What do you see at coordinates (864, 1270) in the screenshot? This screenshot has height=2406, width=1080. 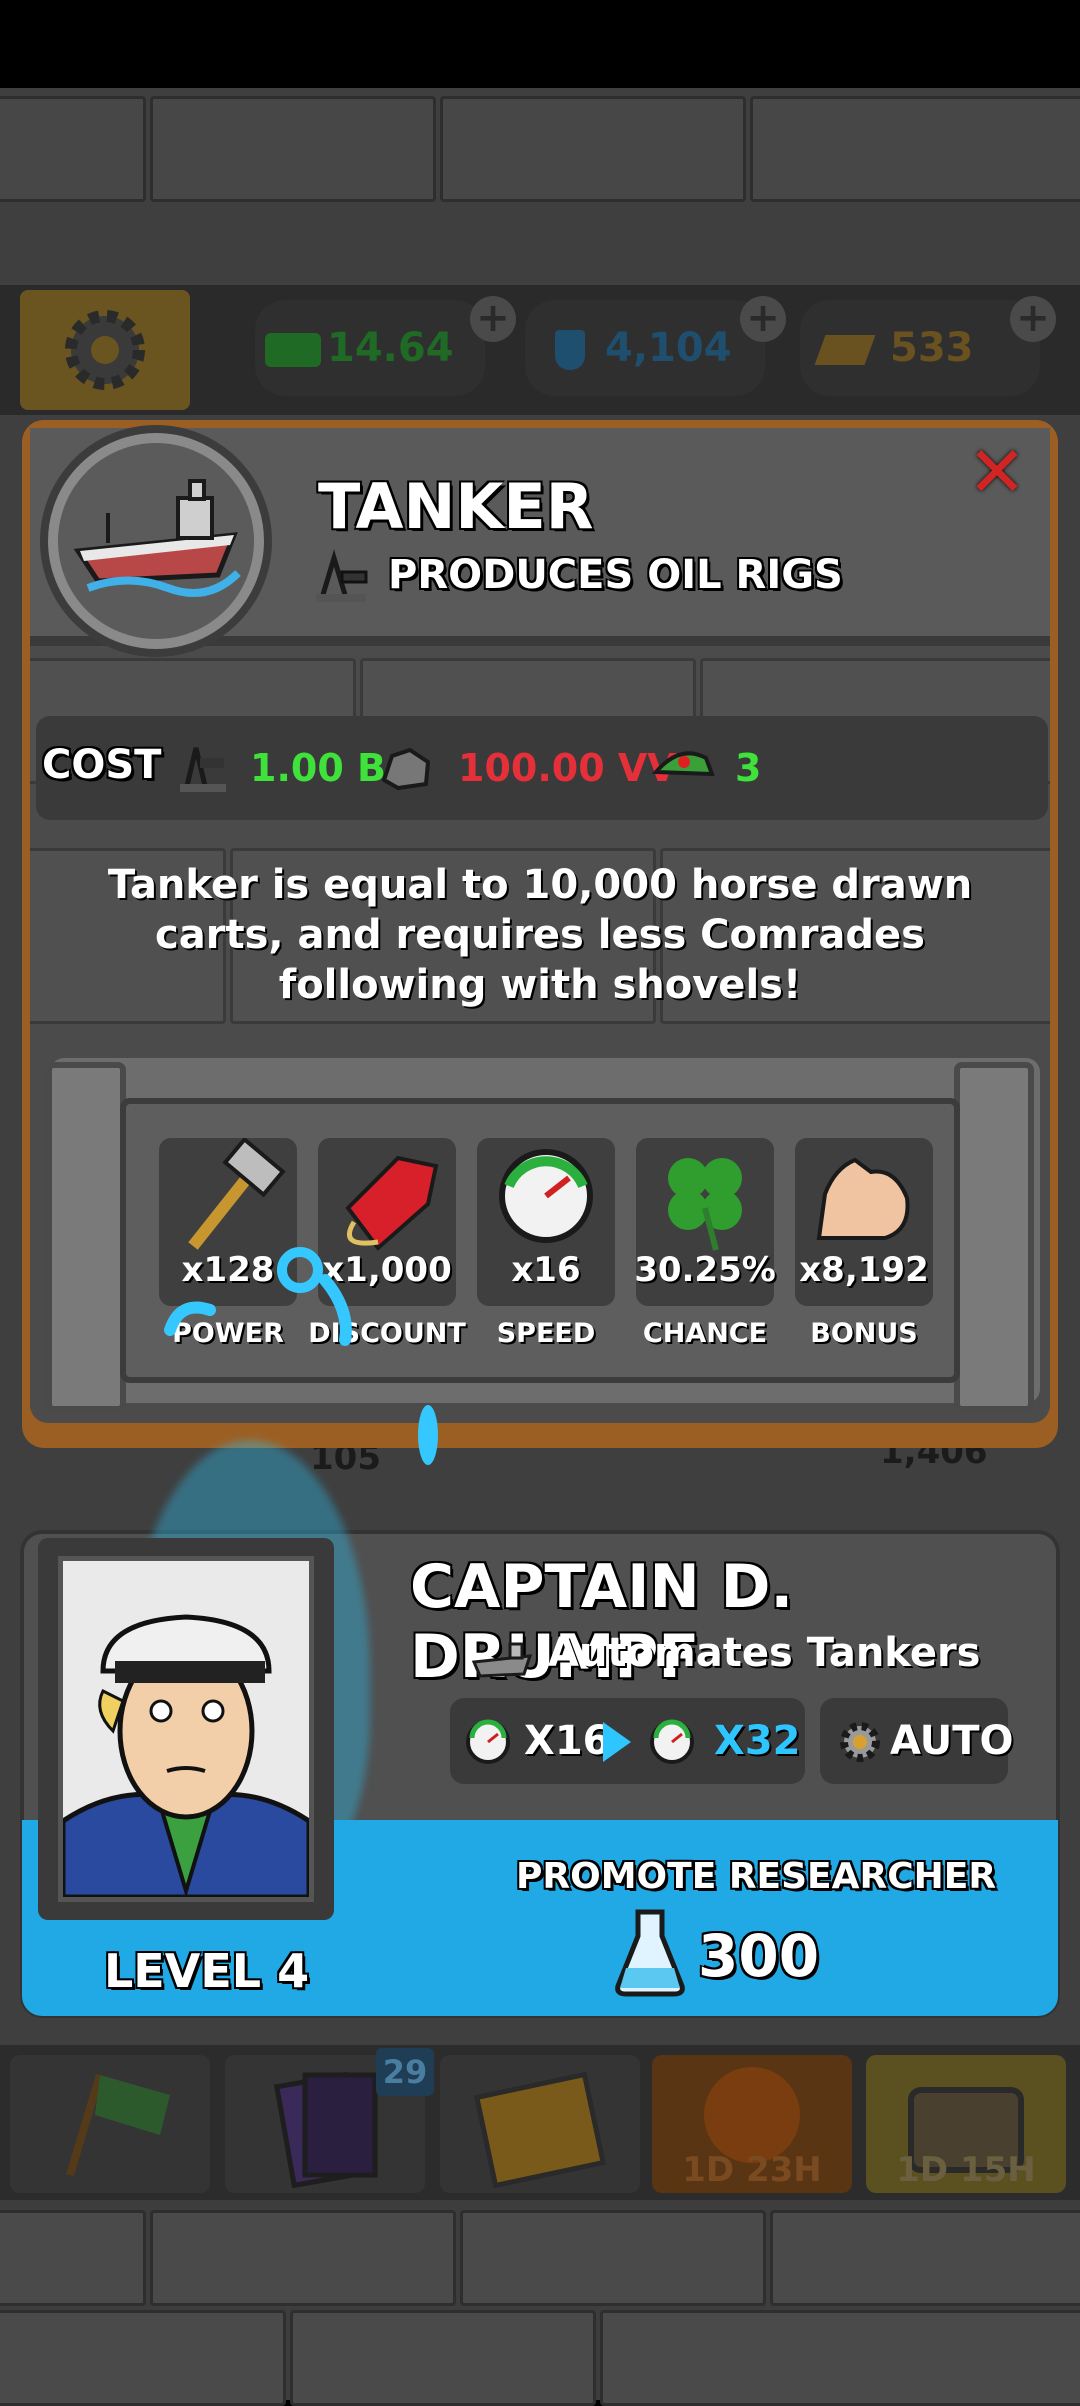 I see `stat-bonus-value: x8,192` at bounding box center [864, 1270].